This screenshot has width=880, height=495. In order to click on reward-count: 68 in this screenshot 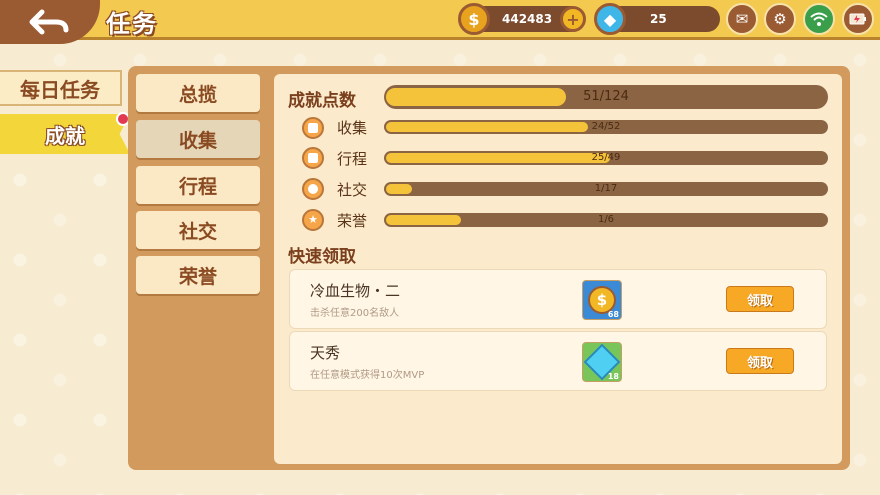, I will do `click(613, 314)`.